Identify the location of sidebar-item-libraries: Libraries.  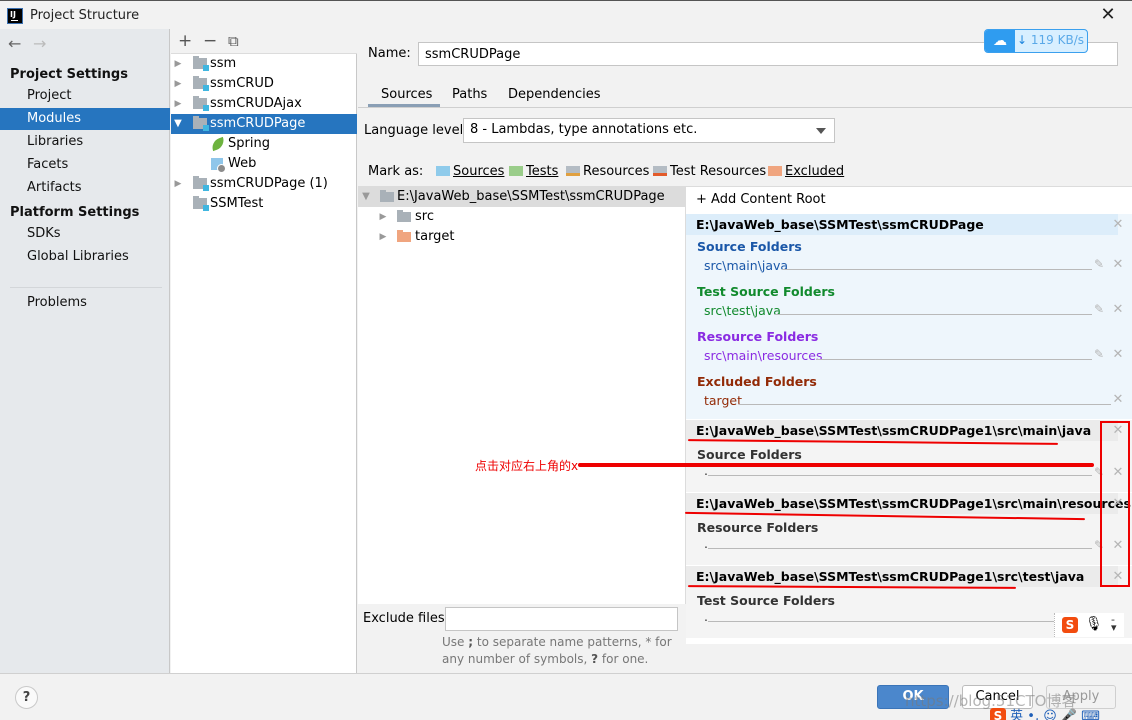
(85, 142).